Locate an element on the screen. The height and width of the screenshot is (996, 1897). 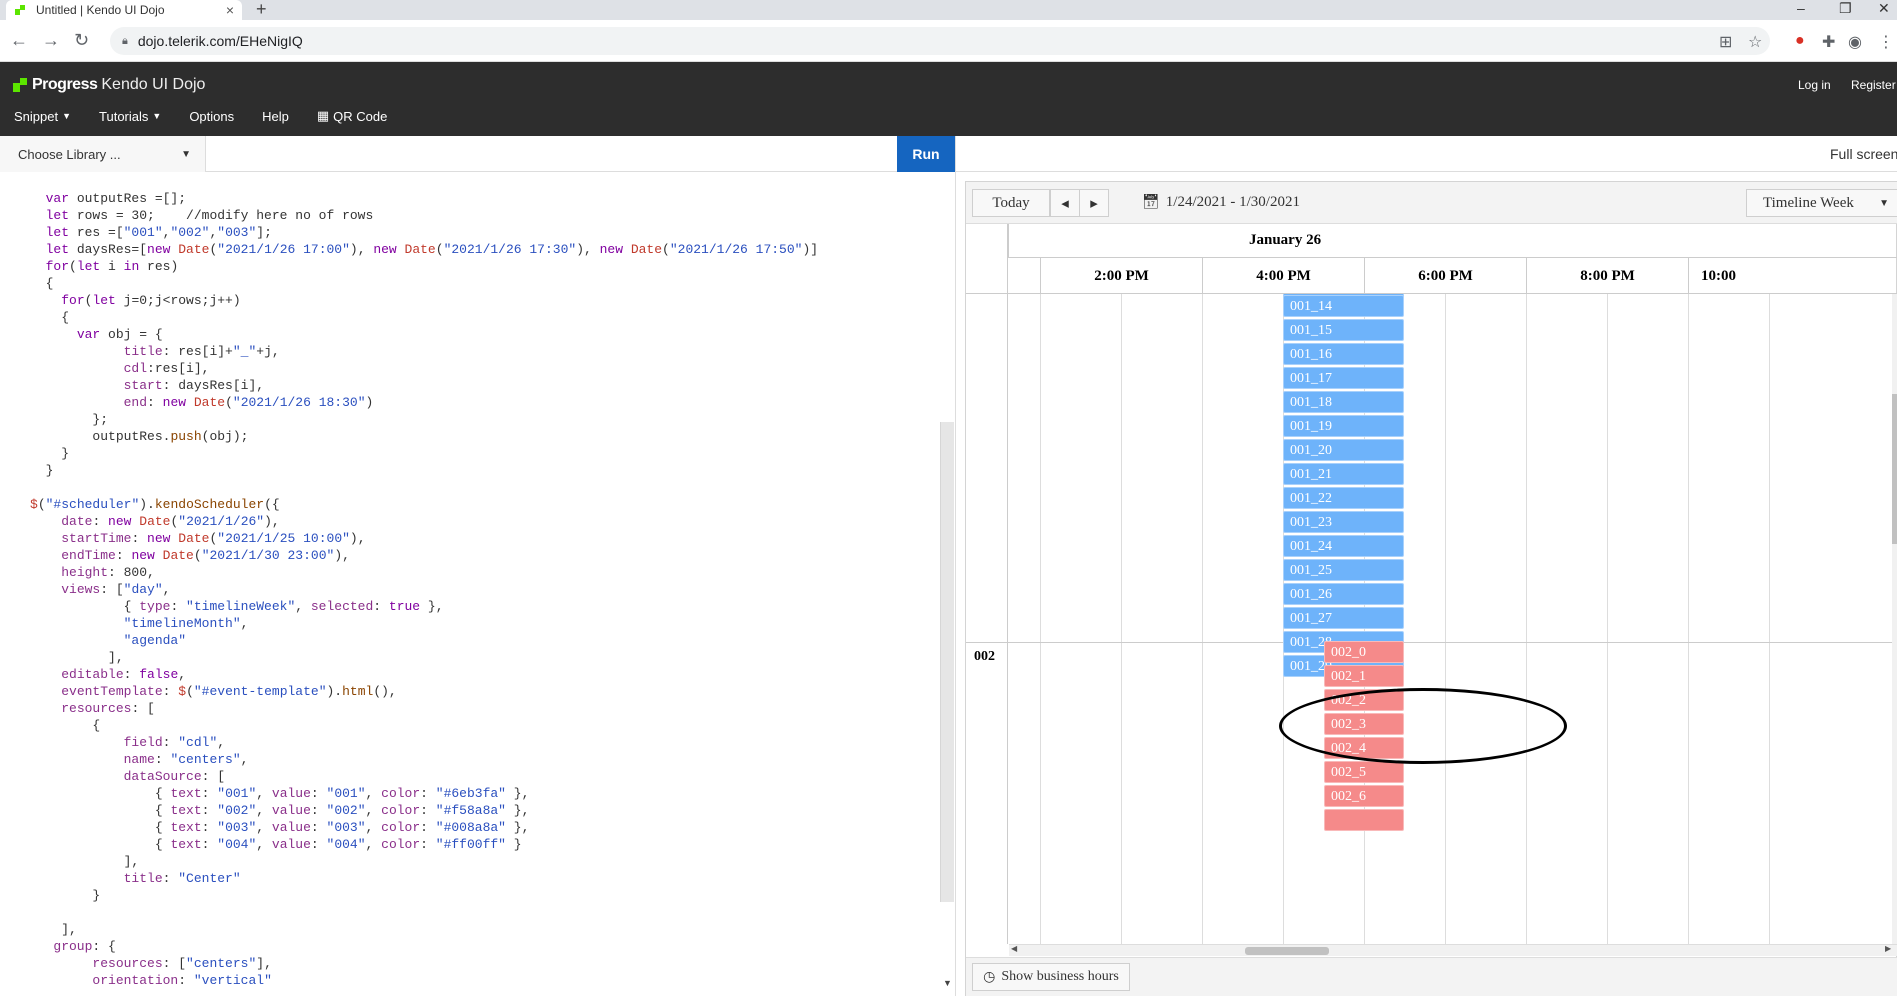
clock-icon: ◷ is located at coordinates (989, 977).